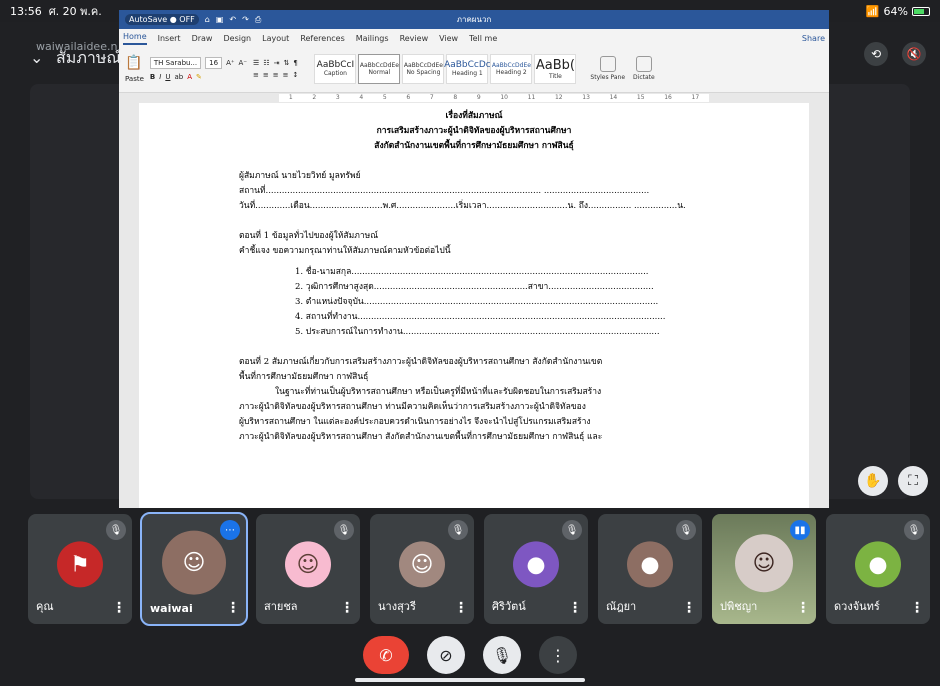 This screenshot has height=686, width=940. I want to click on interviewer-line: ผู้สัมภาษณ์ นายไวยวิทย์ มูลทรัพย์, so click(300, 176).